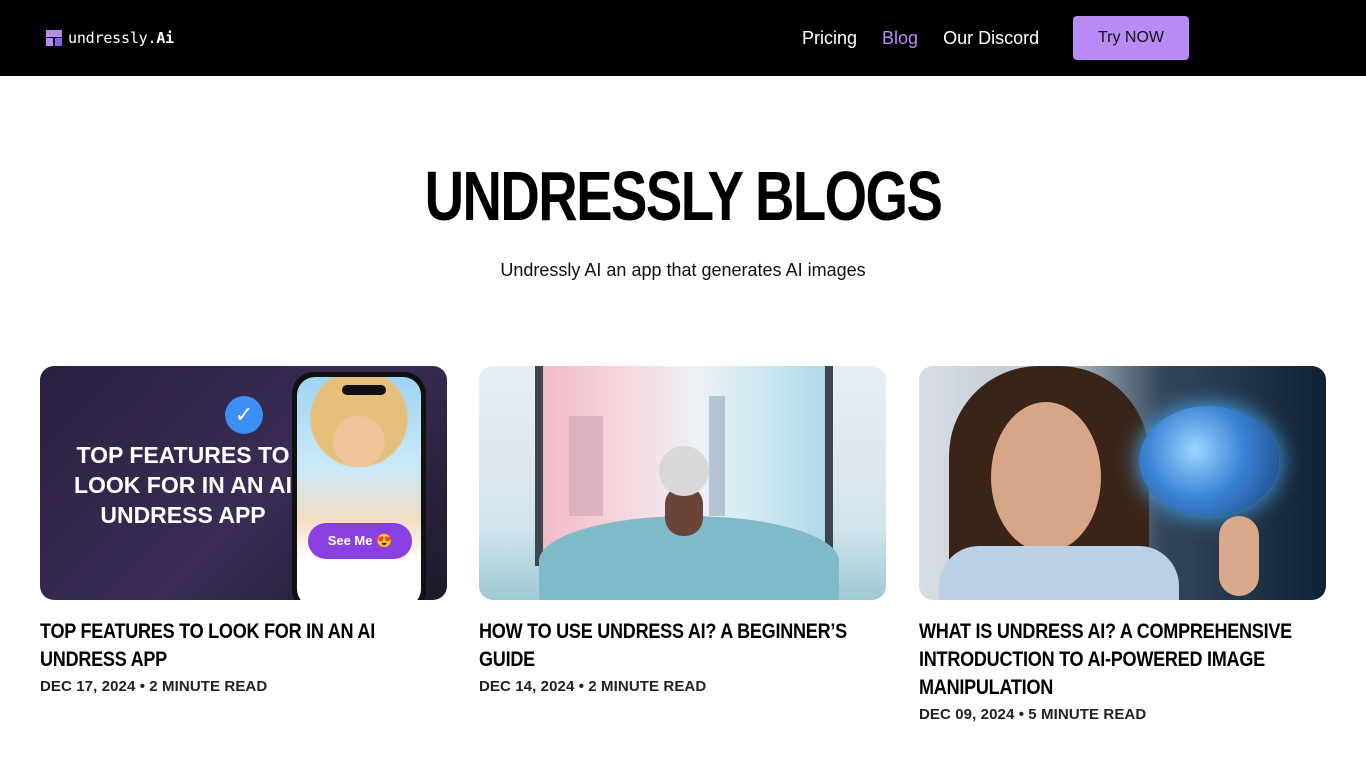  I want to click on blog-card-meta: DEC 17, 2024 • 2 MINUTE READ, so click(154, 686).